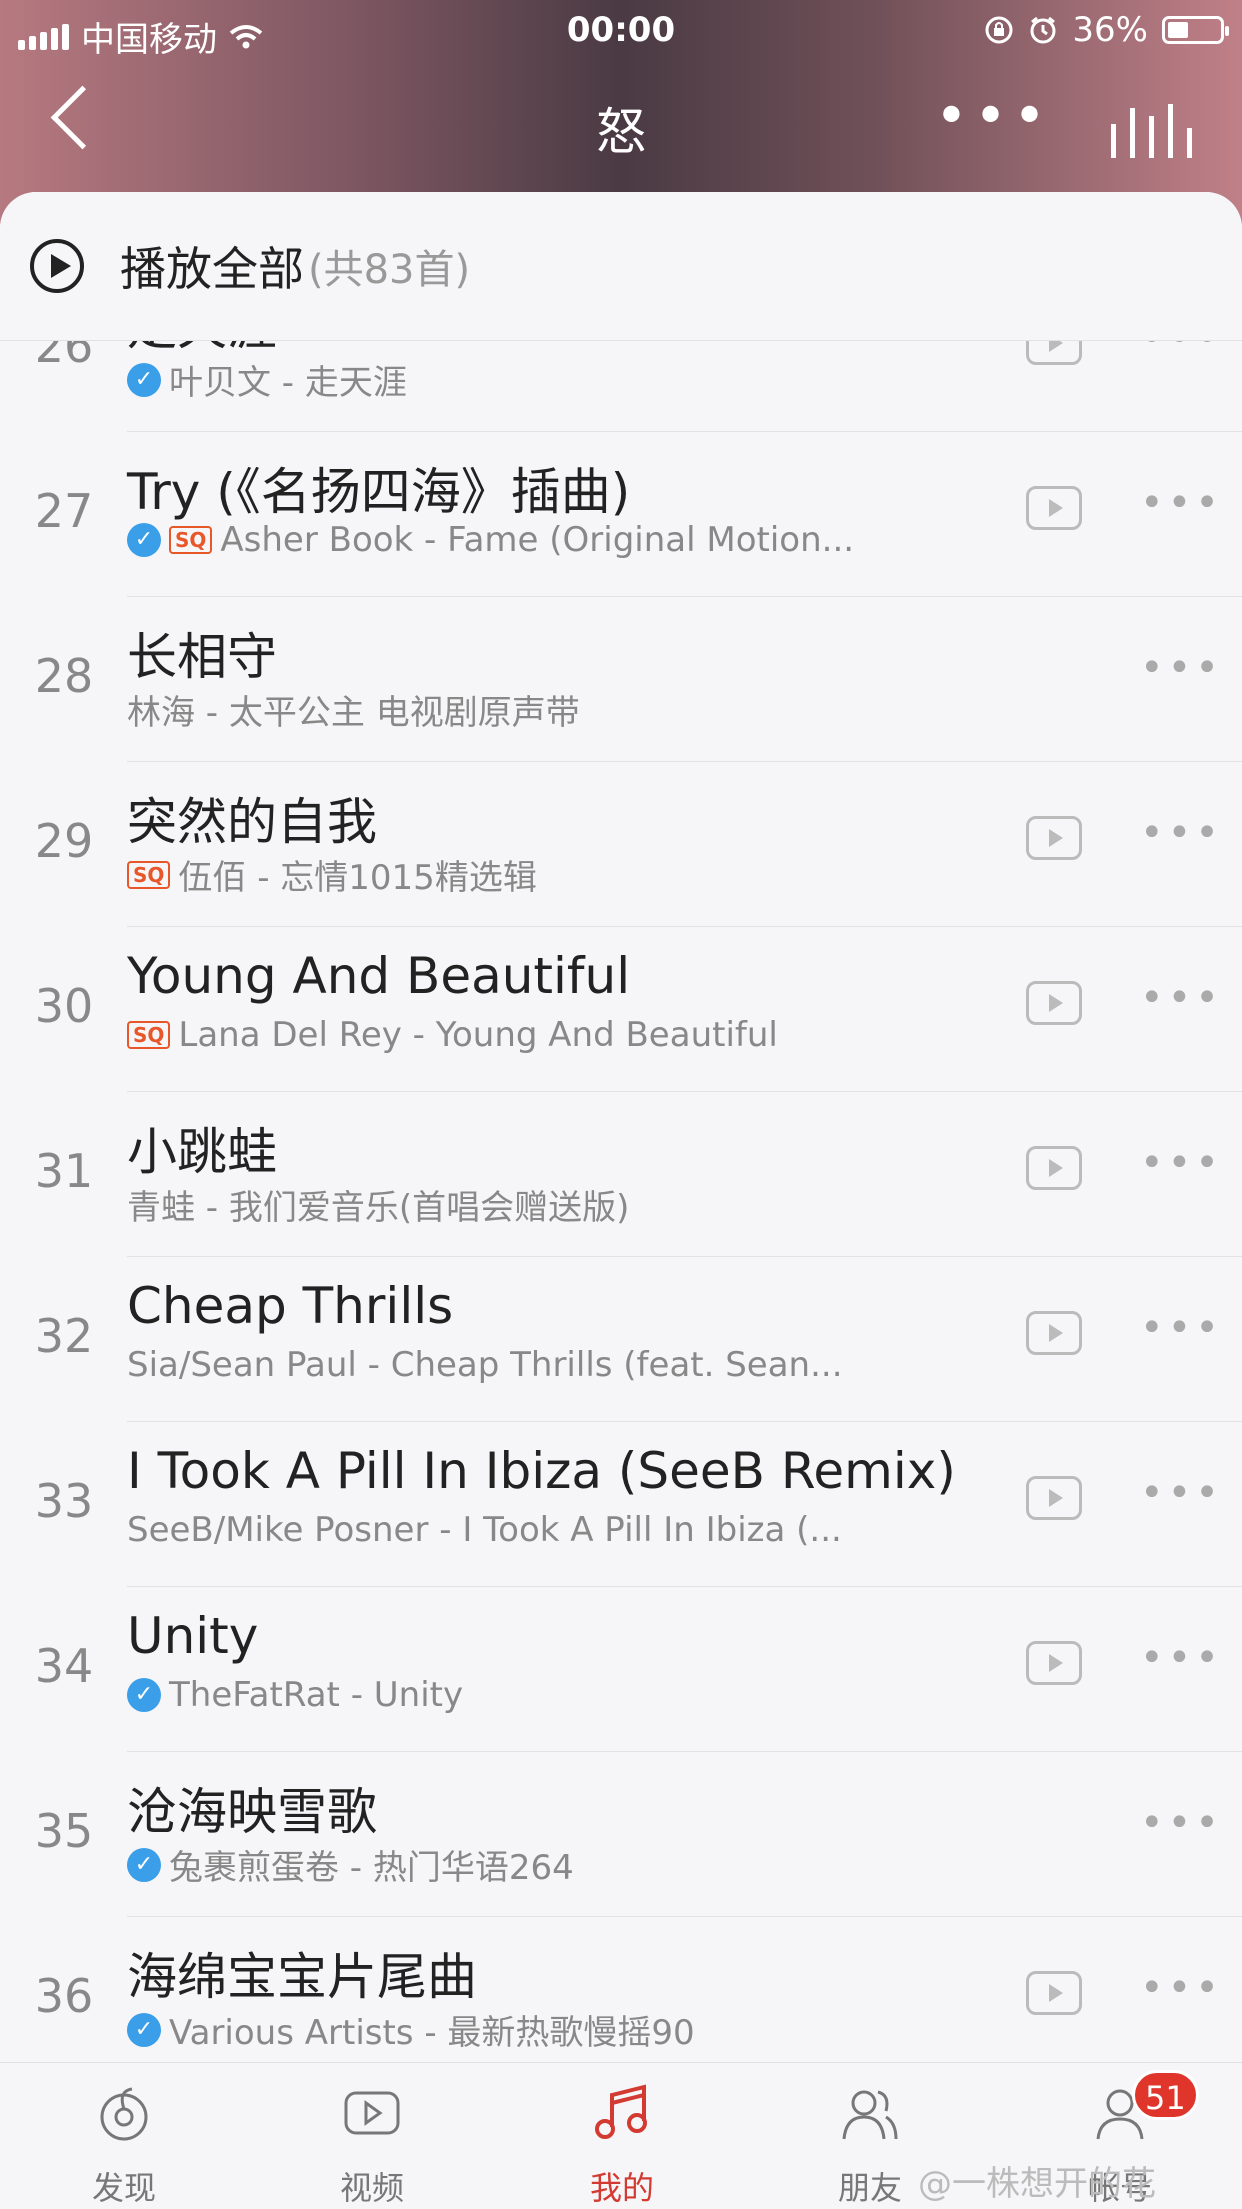 The width and height of the screenshot is (1242, 2209). Describe the element at coordinates (302, 1977) in the screenshot. I see `song-title: 海绵宝宝片尾曲` at that location.